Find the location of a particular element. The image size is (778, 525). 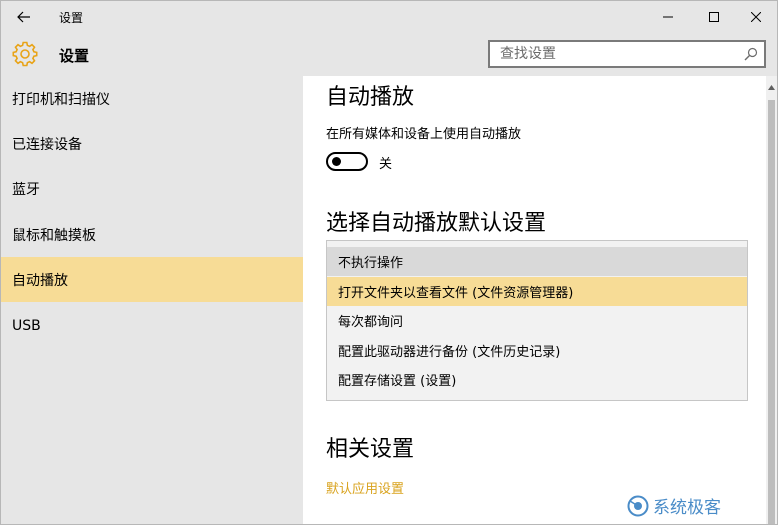

window-title: 设置 is located at coordinates (71, 18).